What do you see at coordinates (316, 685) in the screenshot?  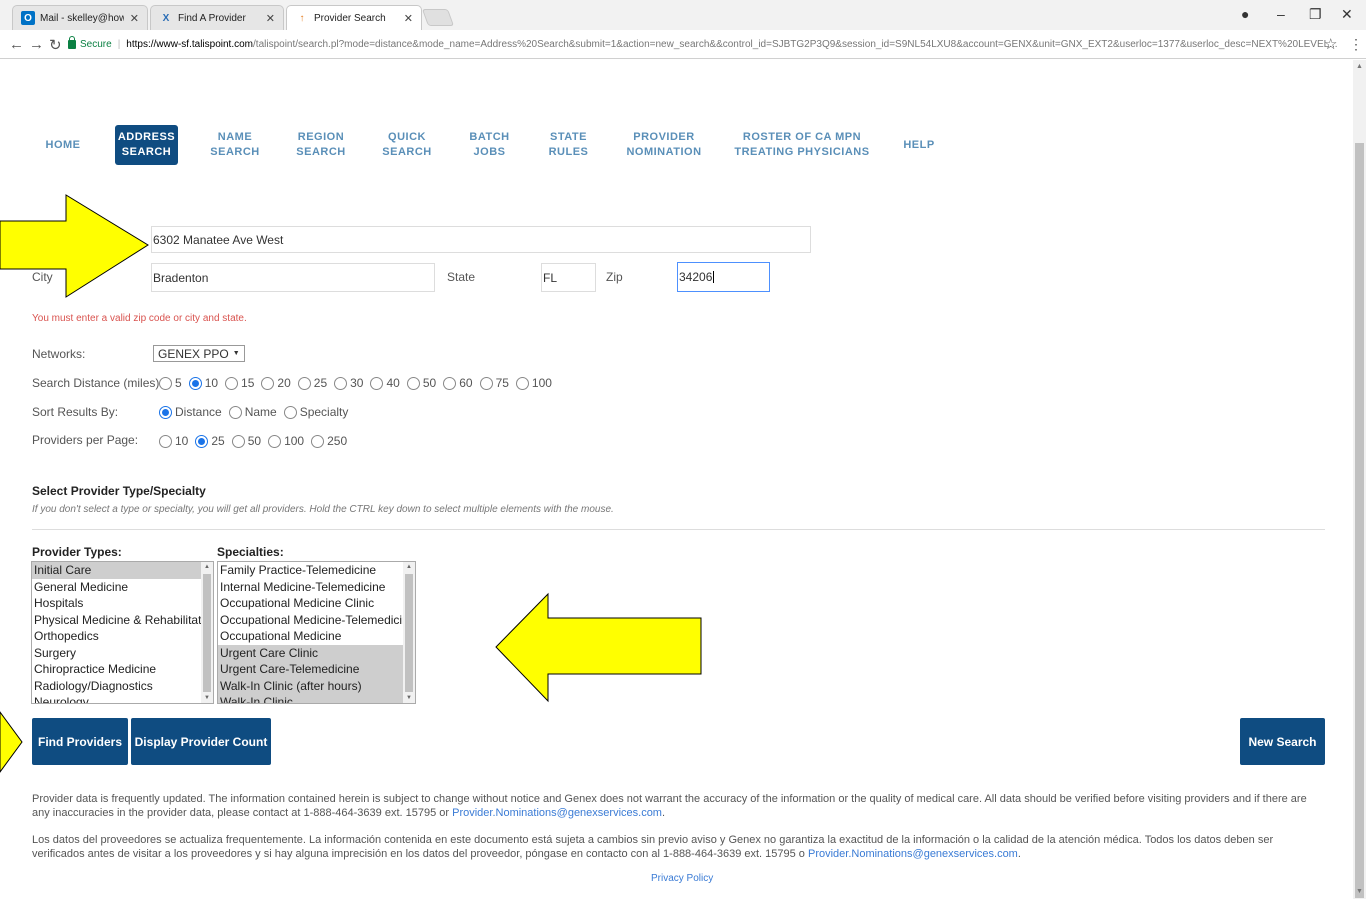 I see `list-item: Walk-In Clinic (after hours)` at bounding box center [316, 685].